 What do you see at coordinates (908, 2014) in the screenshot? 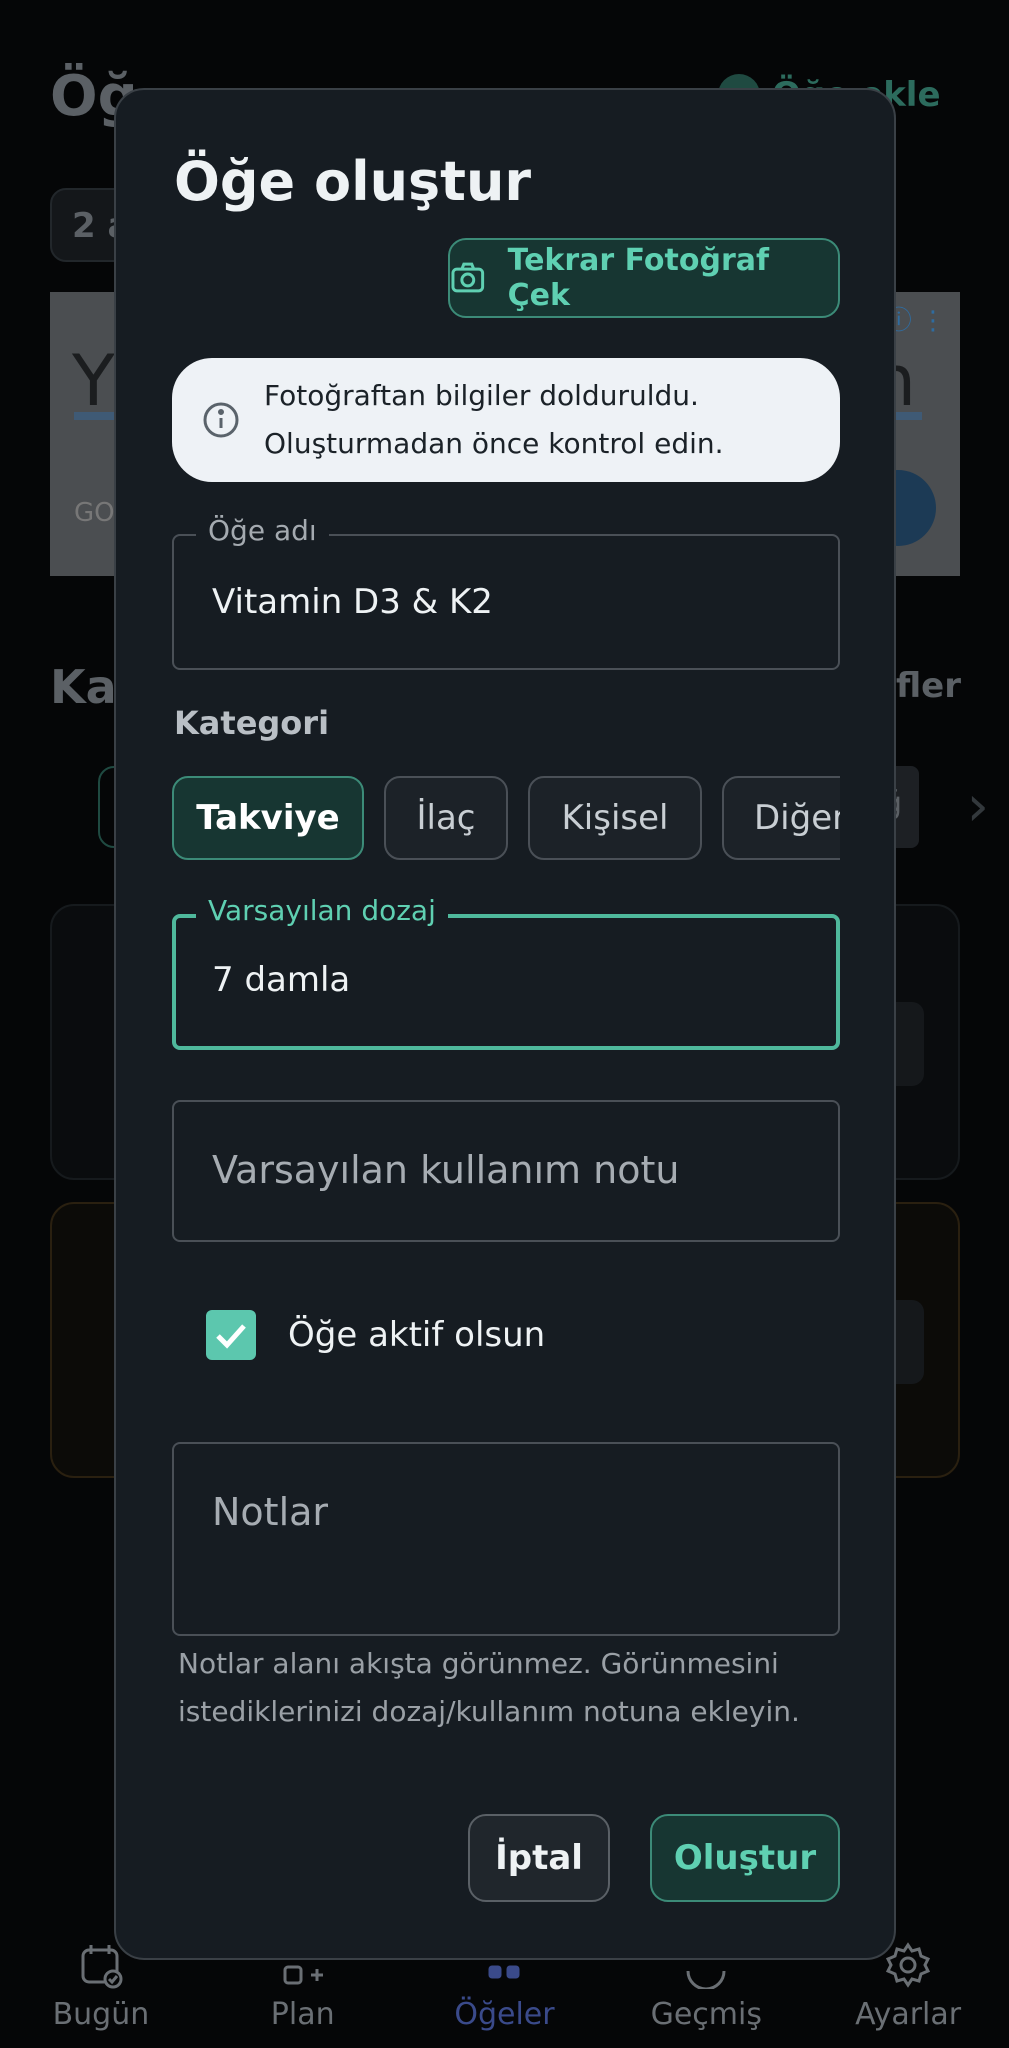
I see `nav-label: Ayarlar` at bounding box center [908, 2014].